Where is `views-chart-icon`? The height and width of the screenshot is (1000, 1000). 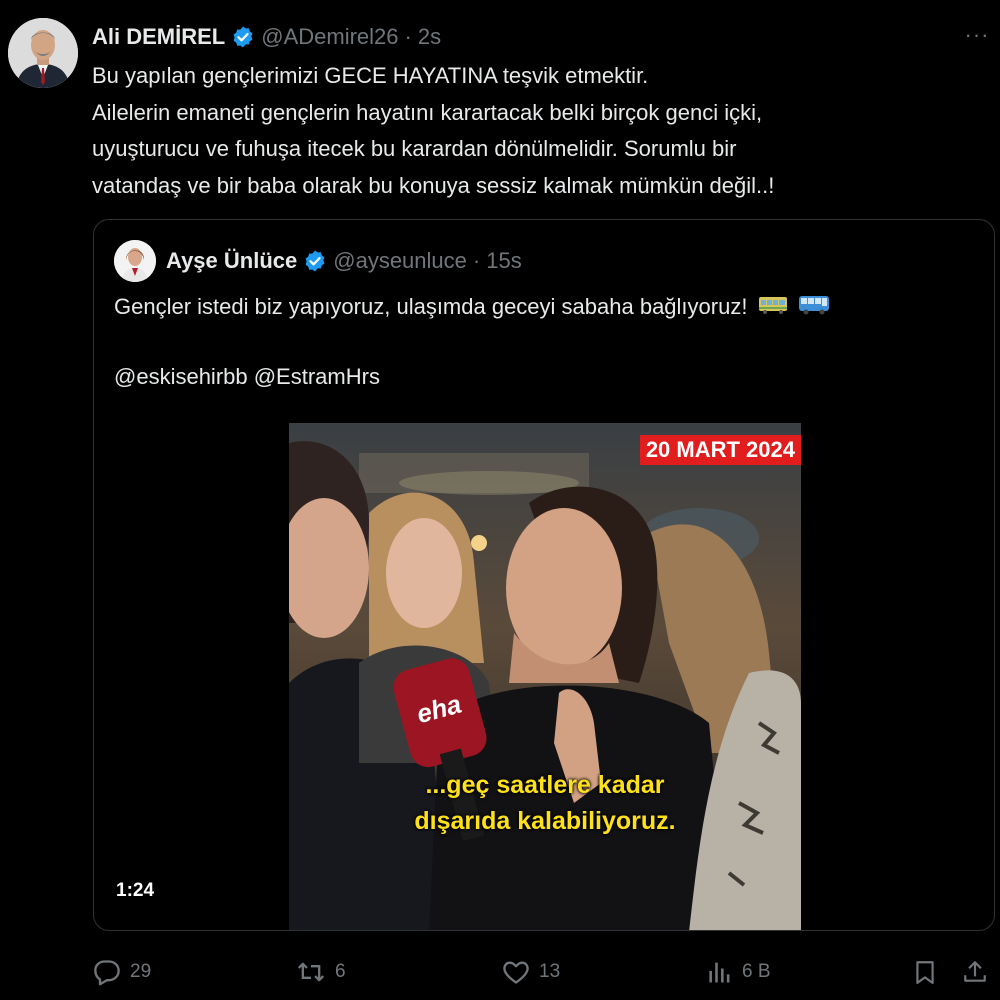
views-chart-icon is located at coordinates (719, 972).